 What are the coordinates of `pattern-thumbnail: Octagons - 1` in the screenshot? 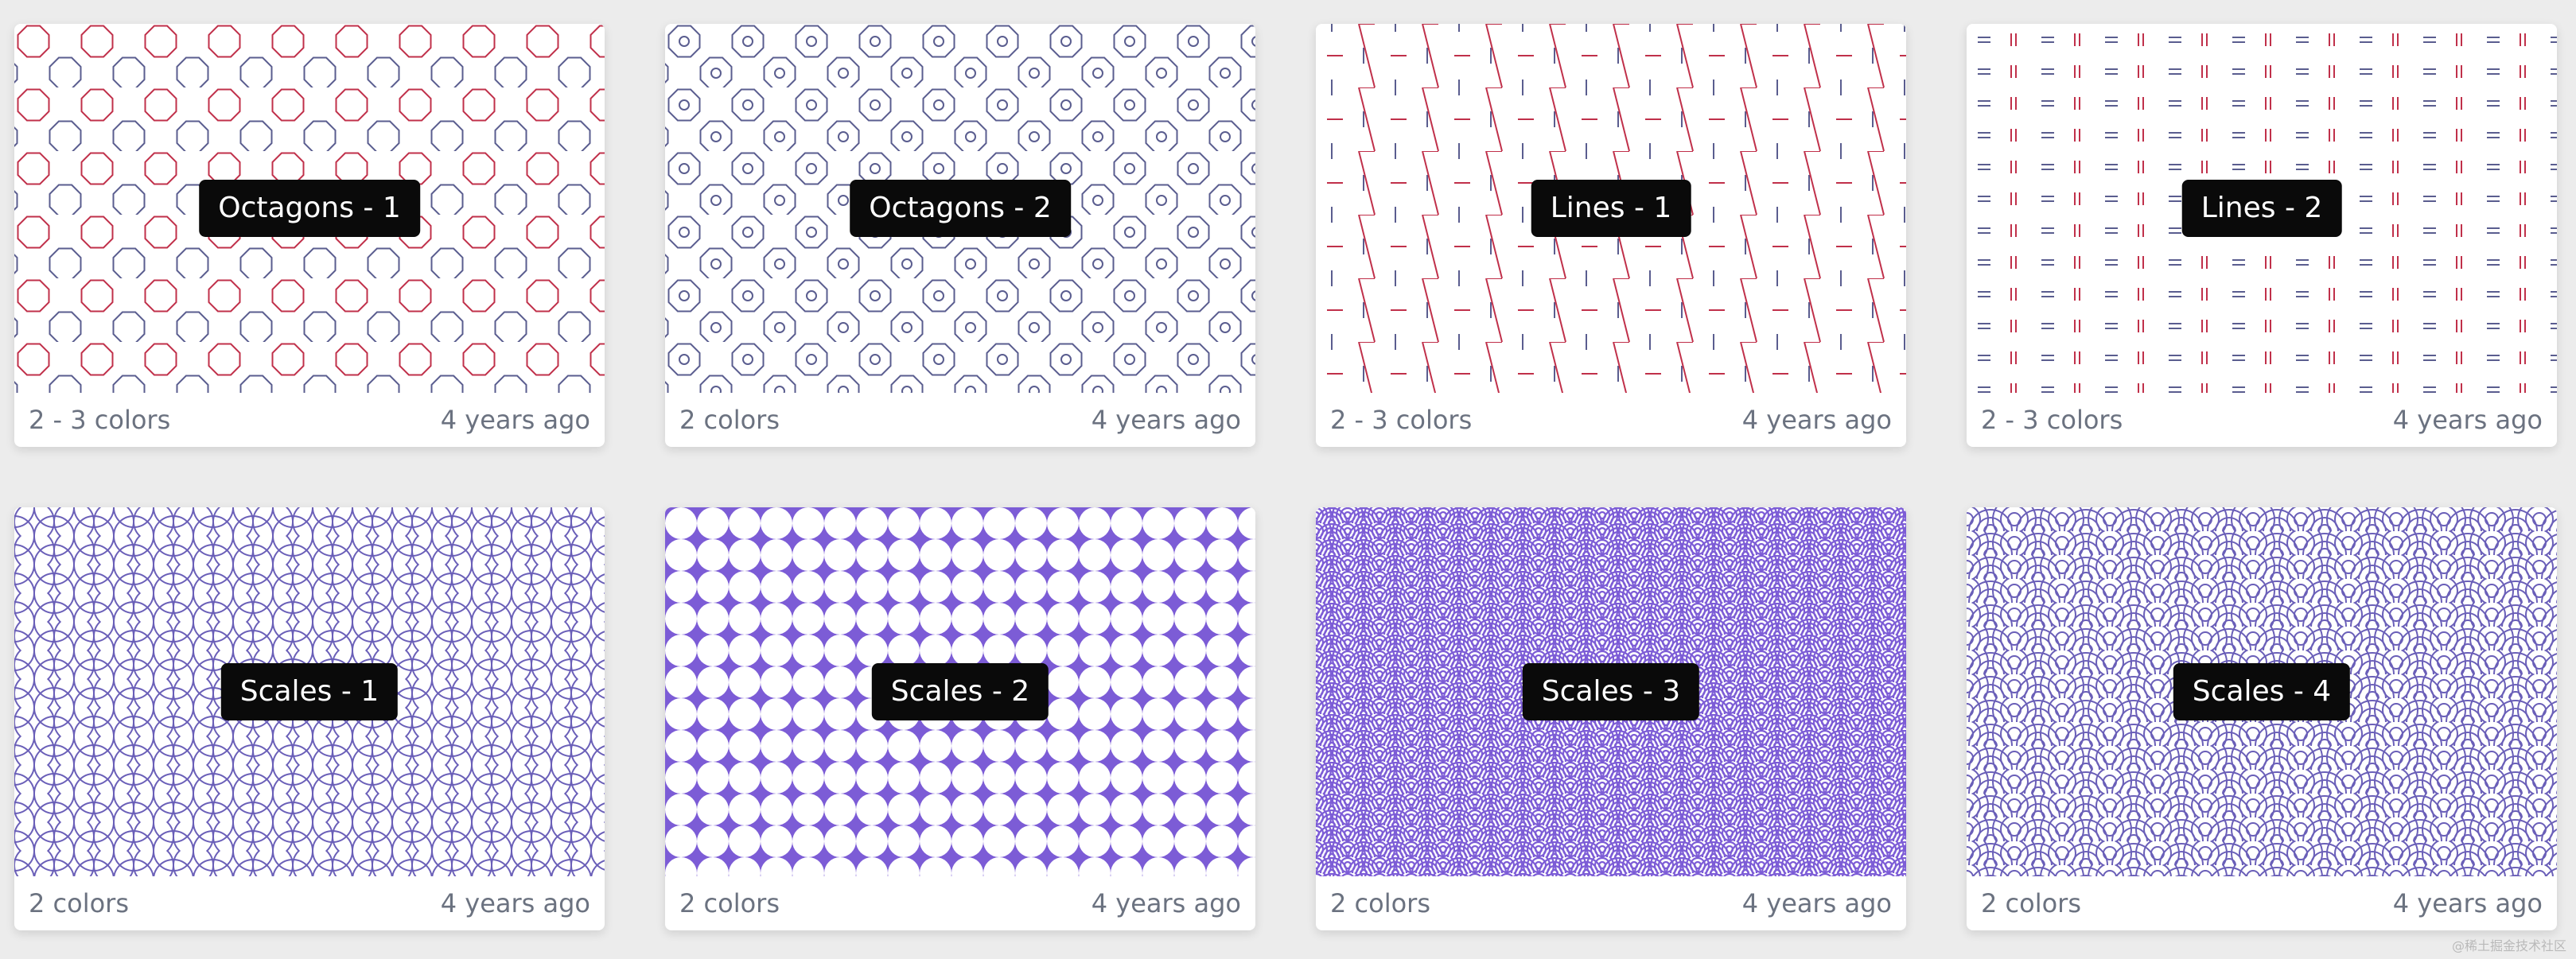 It's located at (310, 208).